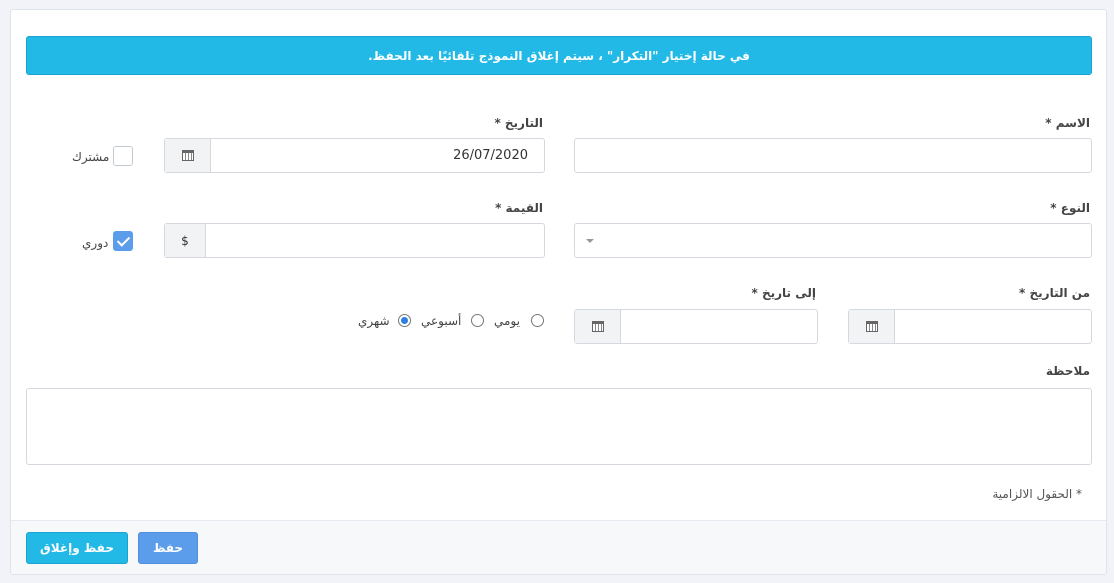 The height and width of the screenshot is (583, 1114). I want to click on date-label: التاريخ *, so click(518, 123).